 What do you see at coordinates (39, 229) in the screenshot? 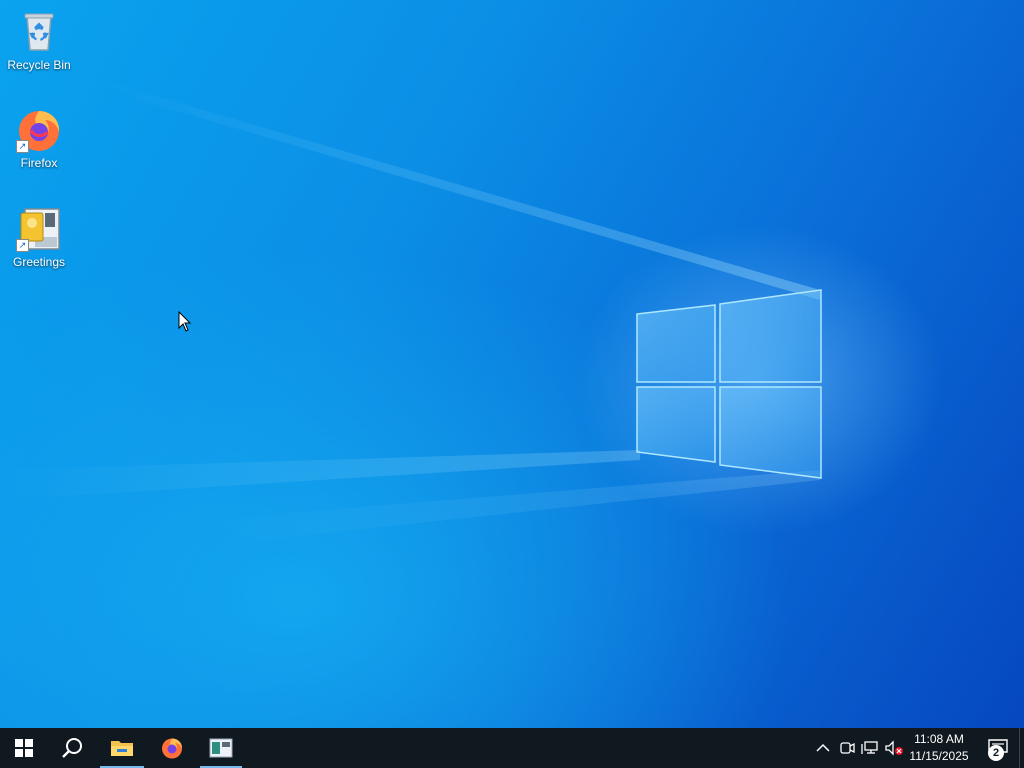
I see `greetings-app-icon: ↗` at bounding box center [39, 229].